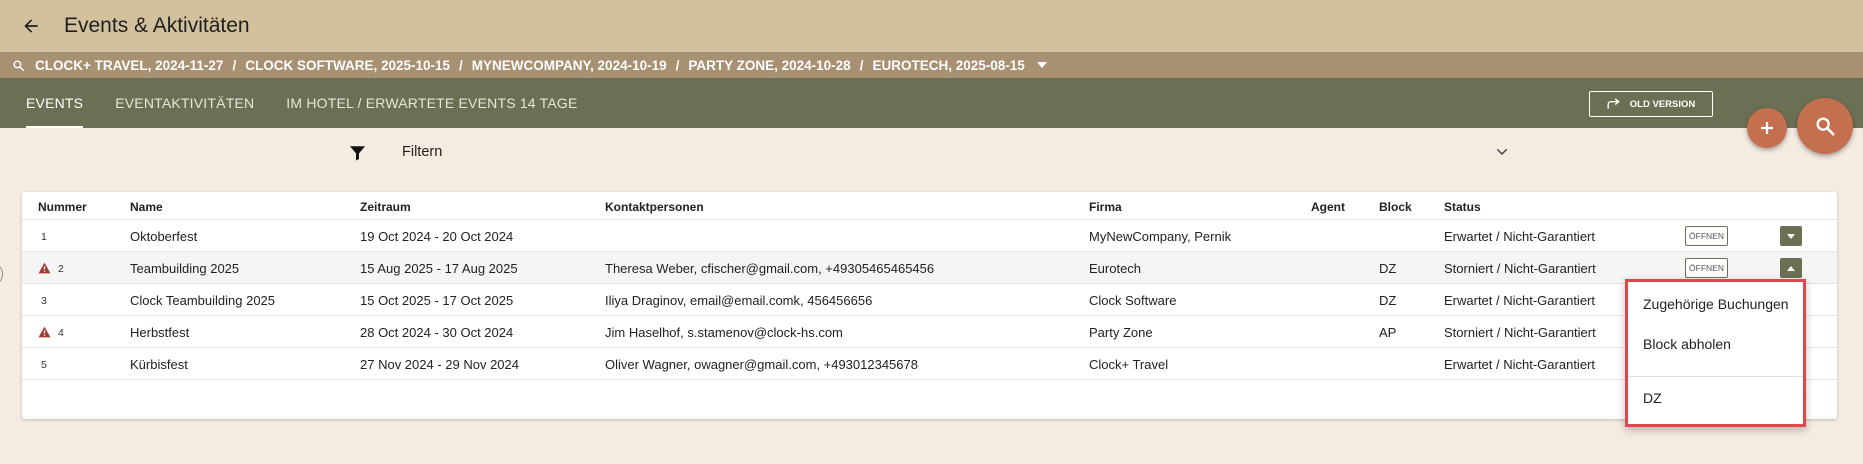  Describe the element at coordinates (1662, 104) in the screenshot. I see `old-version-label: OLD VERSION` at that location.